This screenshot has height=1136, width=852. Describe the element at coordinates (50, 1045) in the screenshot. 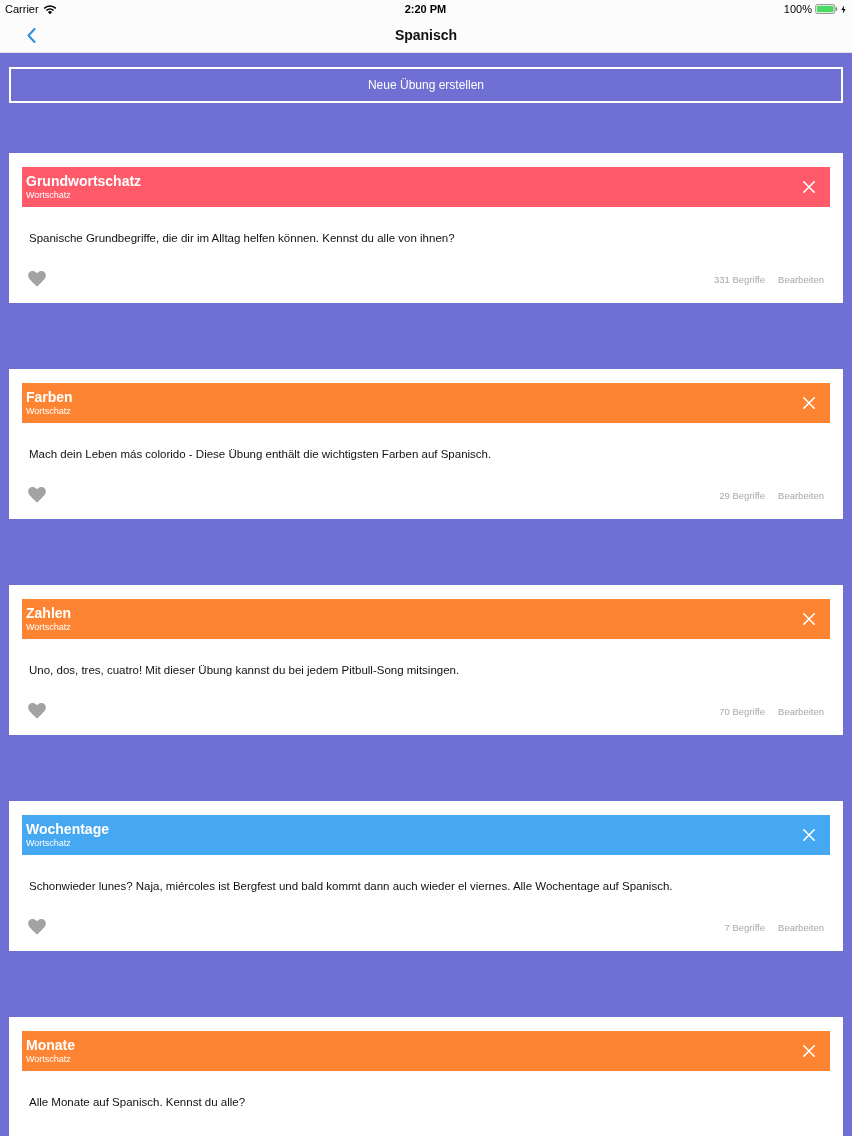

I see `exercise-title: Monate` at that location.